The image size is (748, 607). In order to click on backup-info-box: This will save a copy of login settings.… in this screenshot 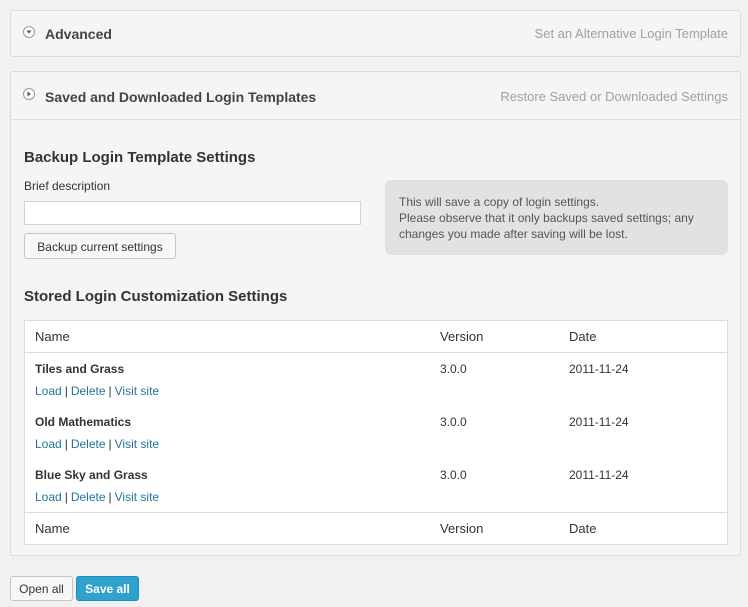, I will do `click(556, 217)`.